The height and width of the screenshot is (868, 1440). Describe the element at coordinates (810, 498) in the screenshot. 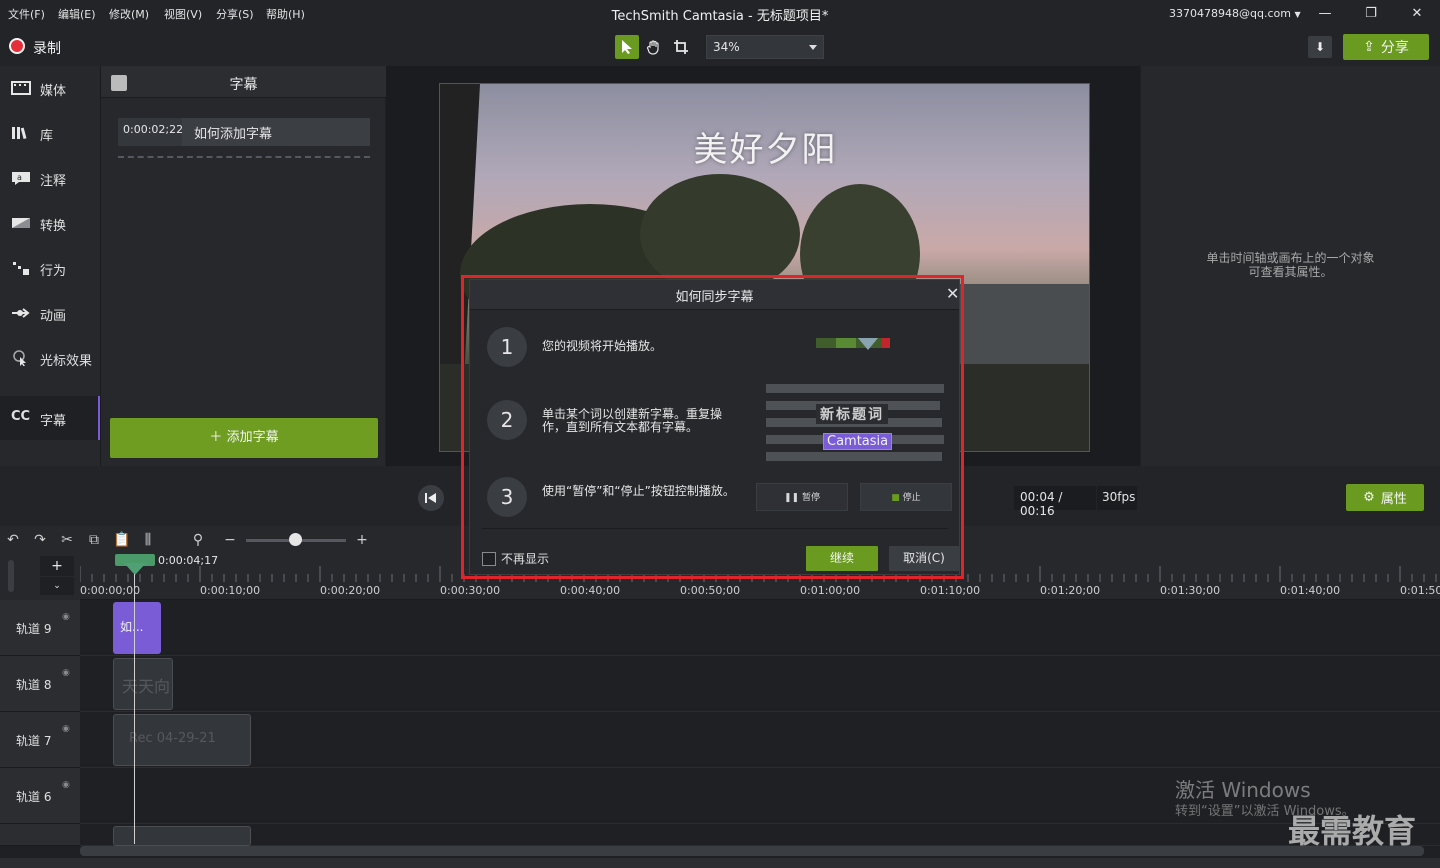

I see `pause-label: 暂停` at that location.